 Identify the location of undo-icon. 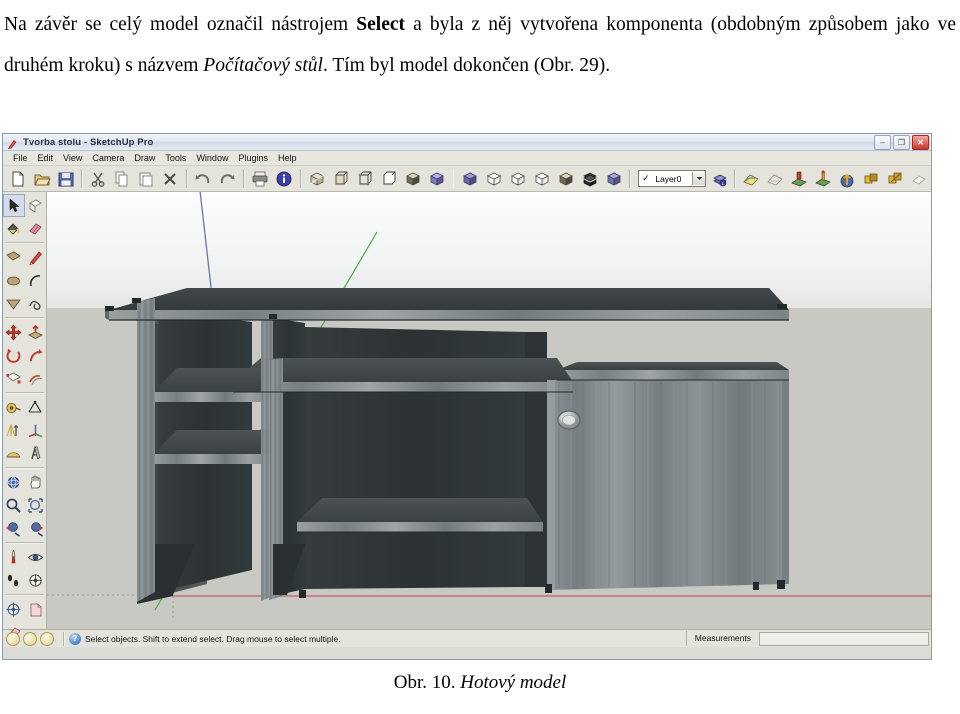
(203, 178).